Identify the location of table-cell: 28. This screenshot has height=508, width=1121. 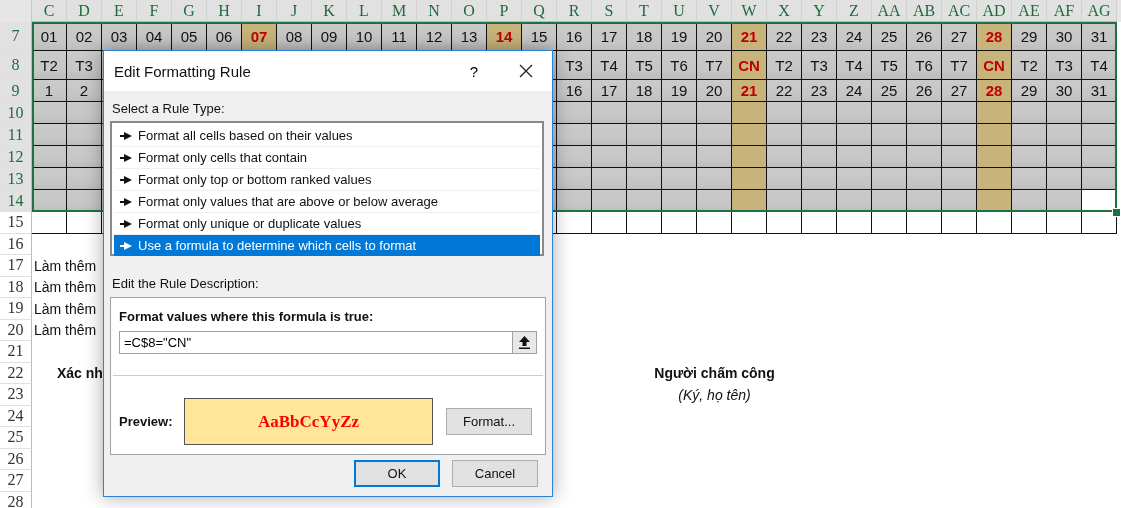
(994, 36).